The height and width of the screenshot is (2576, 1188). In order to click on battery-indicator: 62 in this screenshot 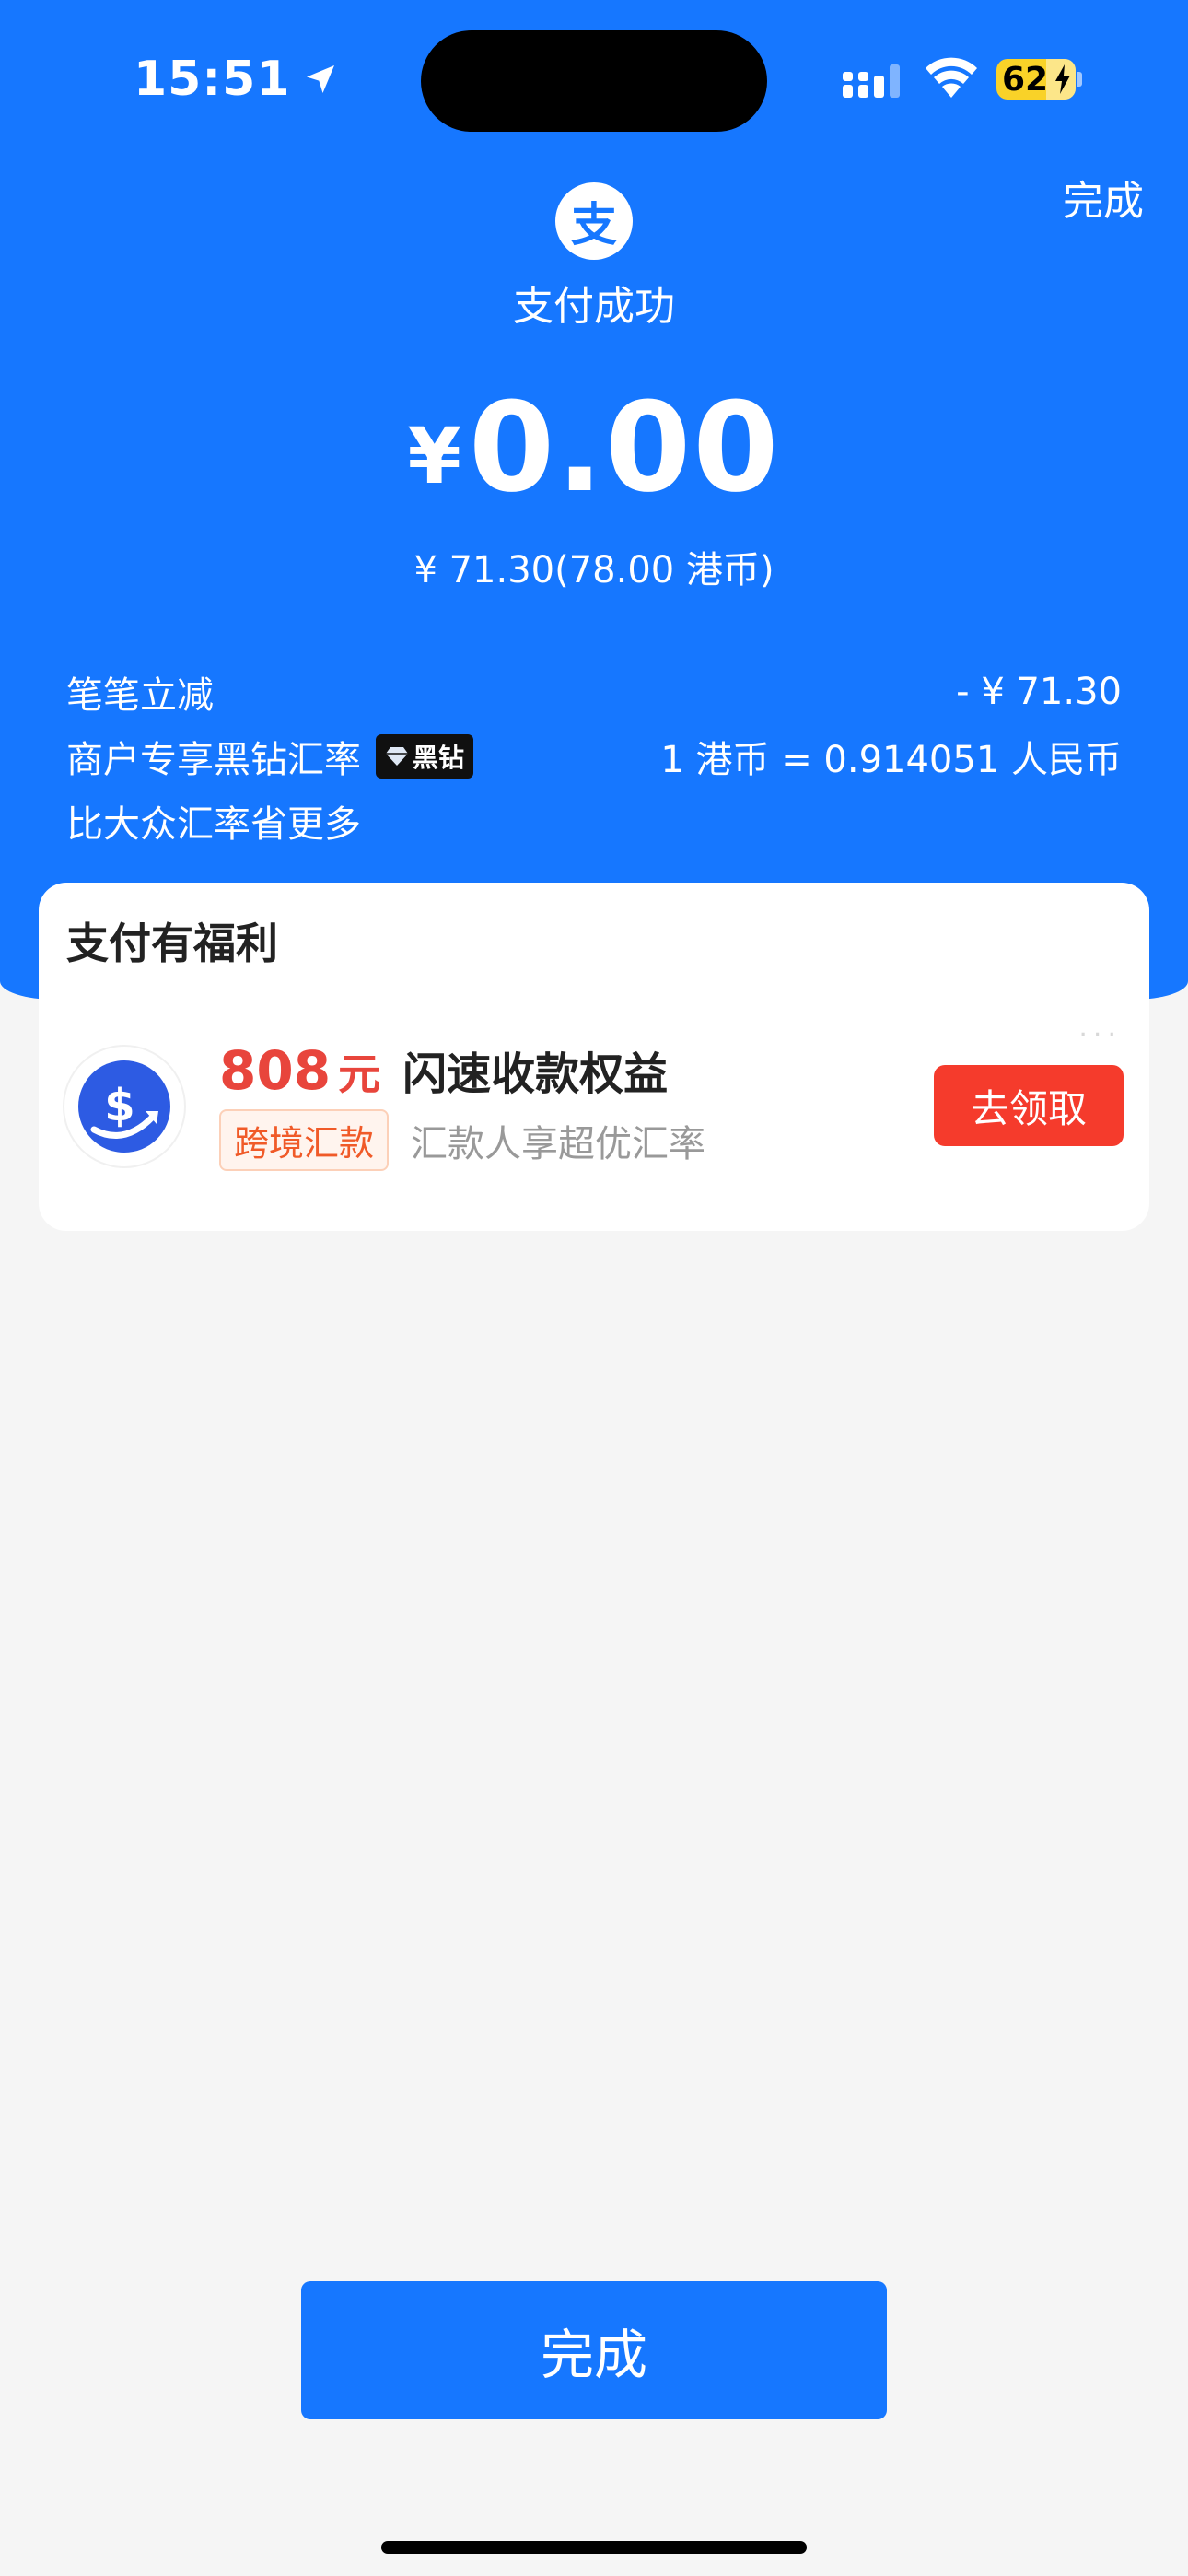, I will do `click(1036, 79)`.